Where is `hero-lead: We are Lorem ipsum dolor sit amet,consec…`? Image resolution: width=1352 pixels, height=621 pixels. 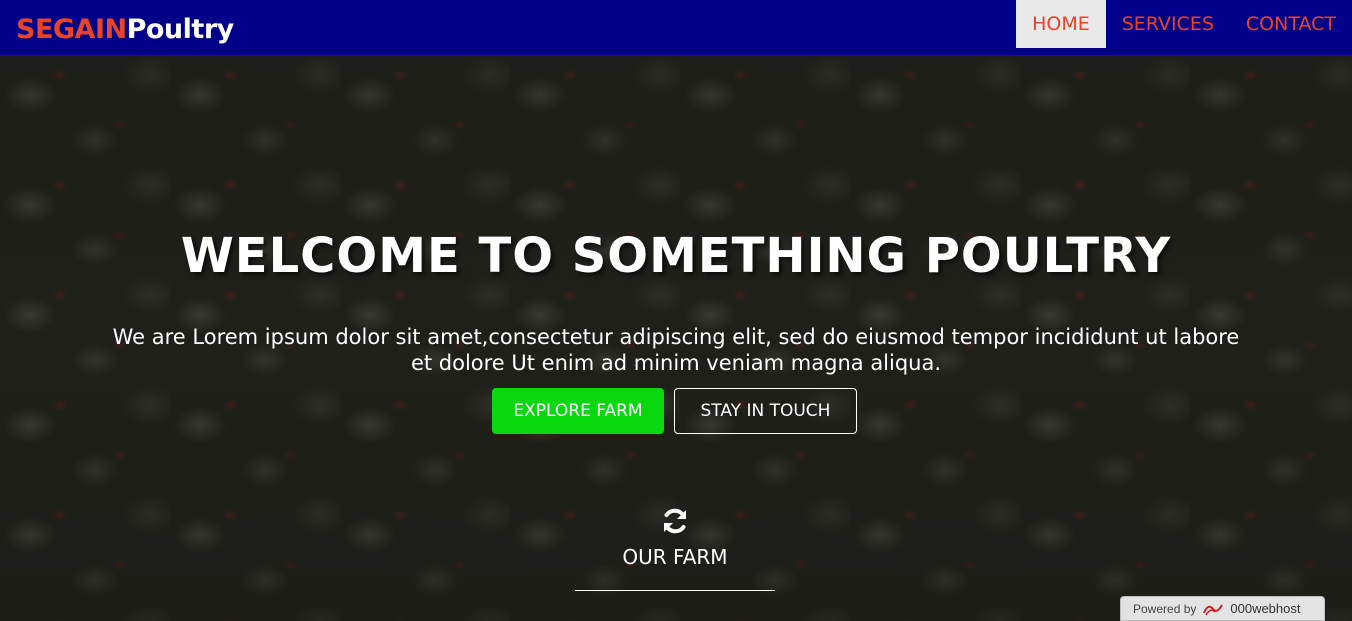 hero-lead: We are Lorem ipsum dolor sit amet,consec… is located at coordinates (676, 350).